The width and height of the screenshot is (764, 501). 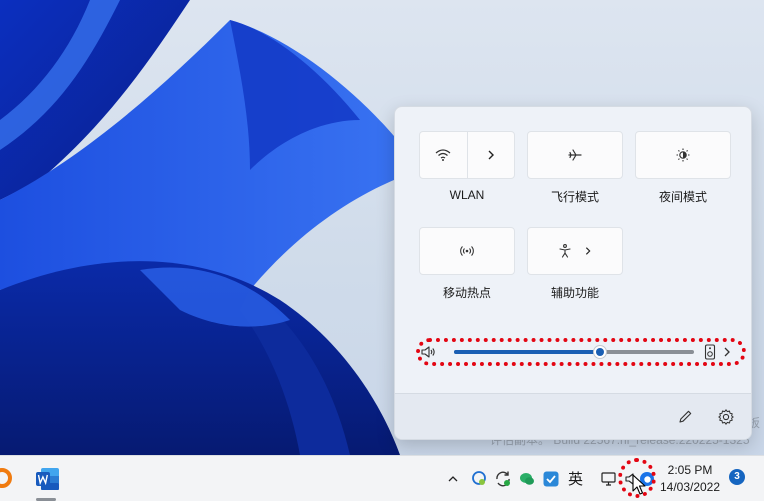 I want to click on app-orange-icon, so click(x=8, y=478).